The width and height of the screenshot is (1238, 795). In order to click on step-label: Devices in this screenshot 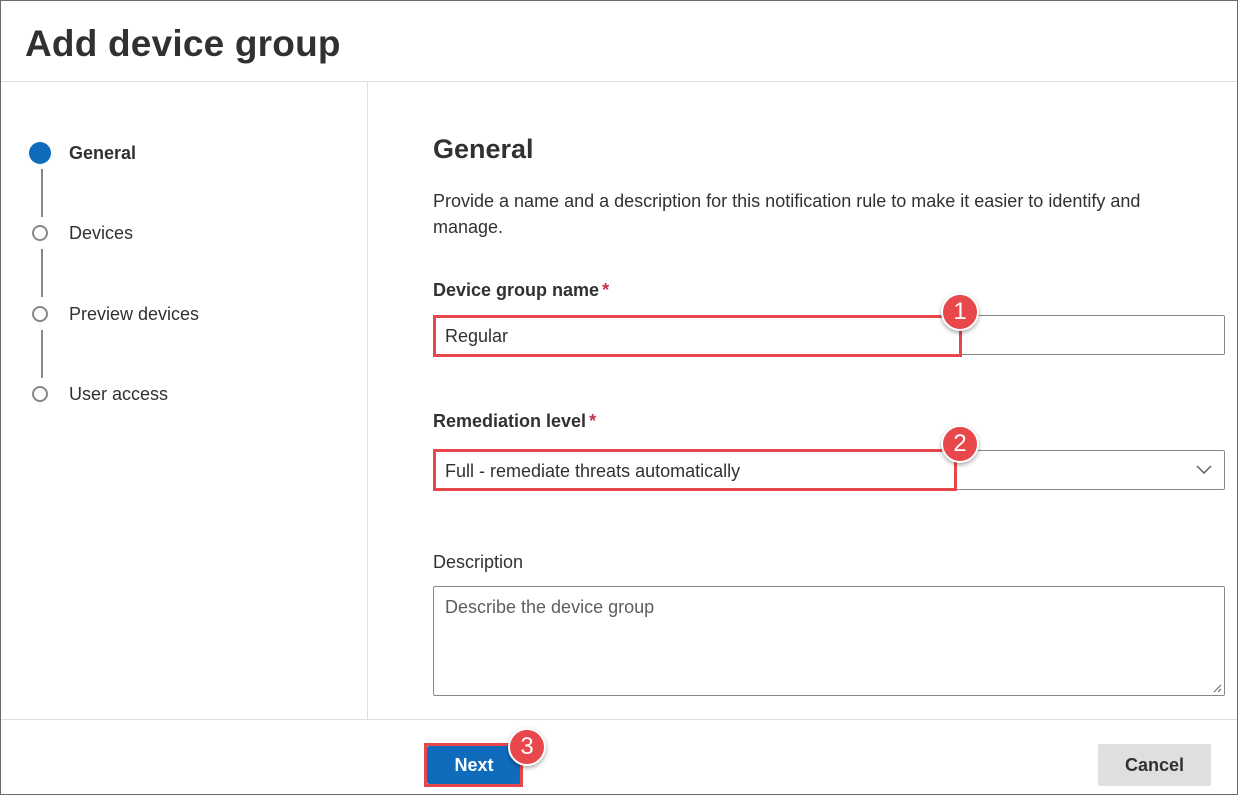, I will do `click(101, 232)`.